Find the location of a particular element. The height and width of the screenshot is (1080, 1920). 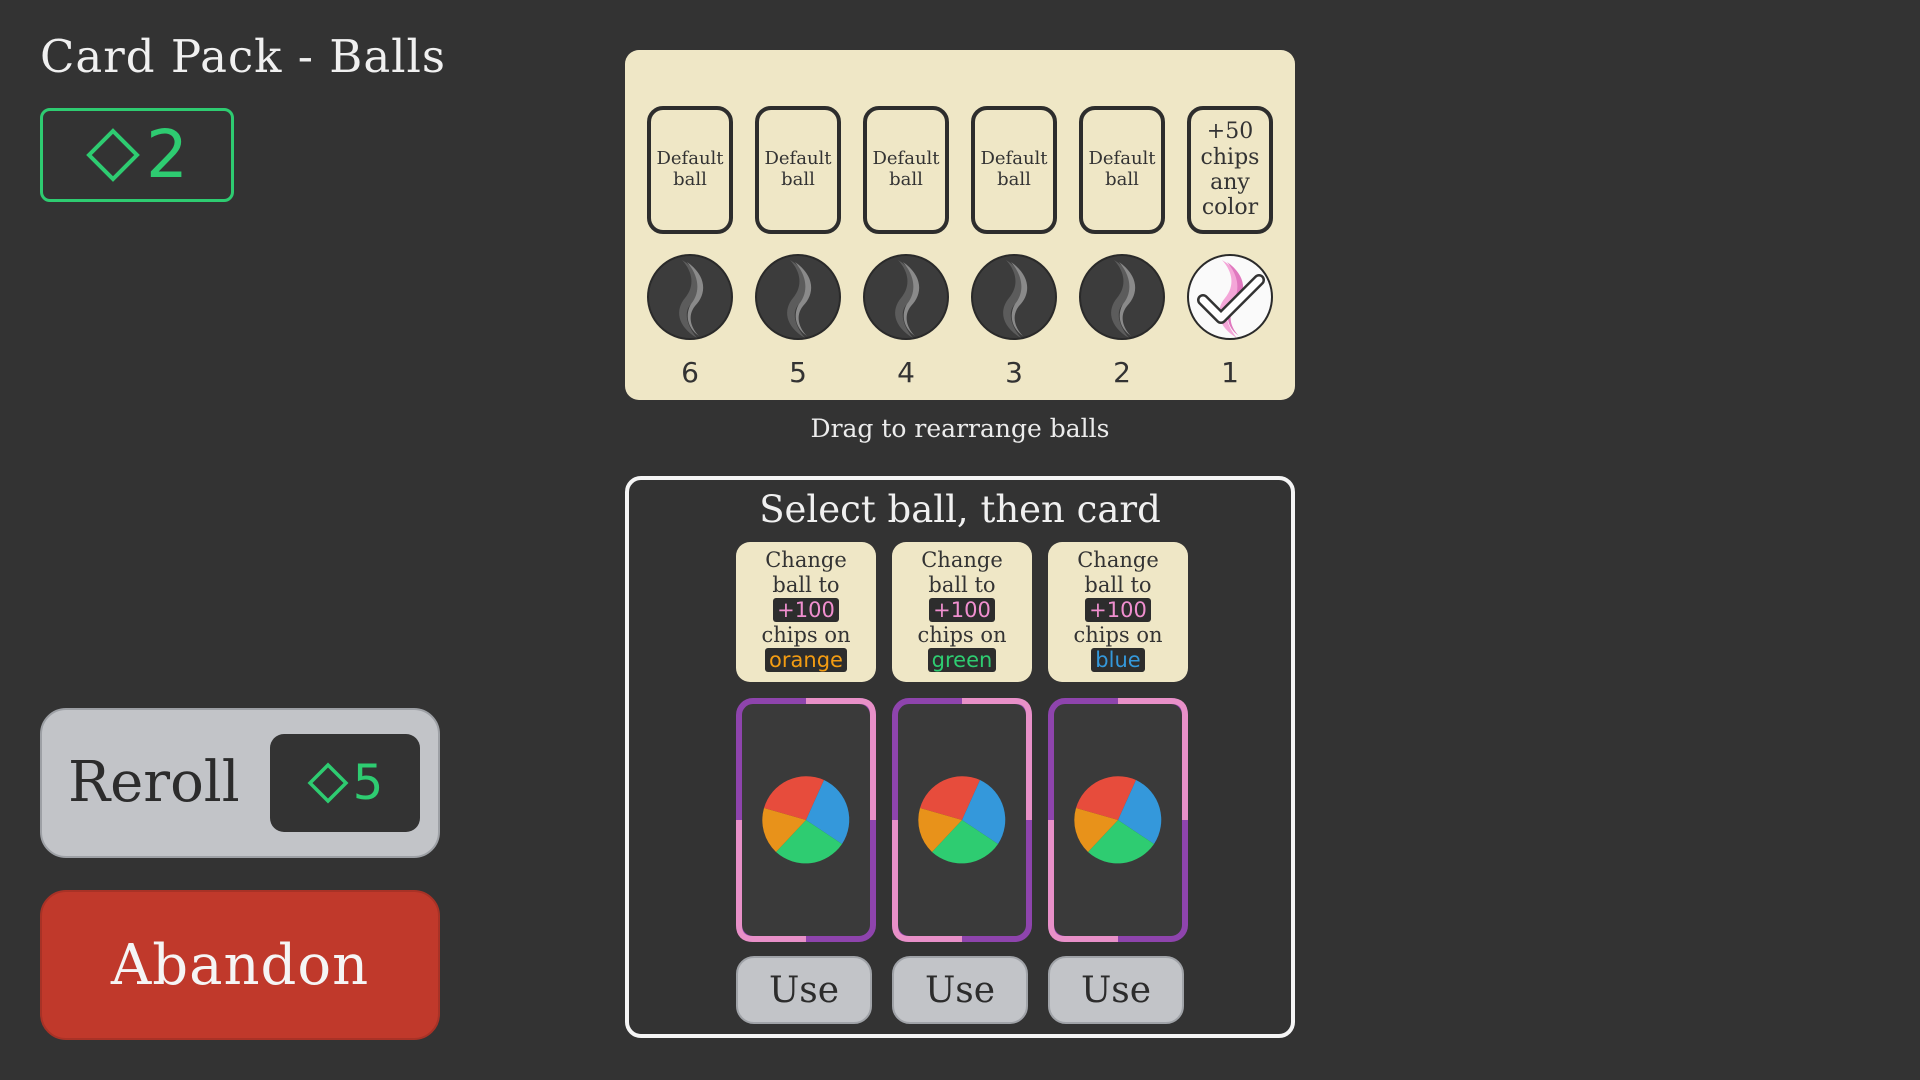

ball-number: 3 is located at coordinates (1014, 372).